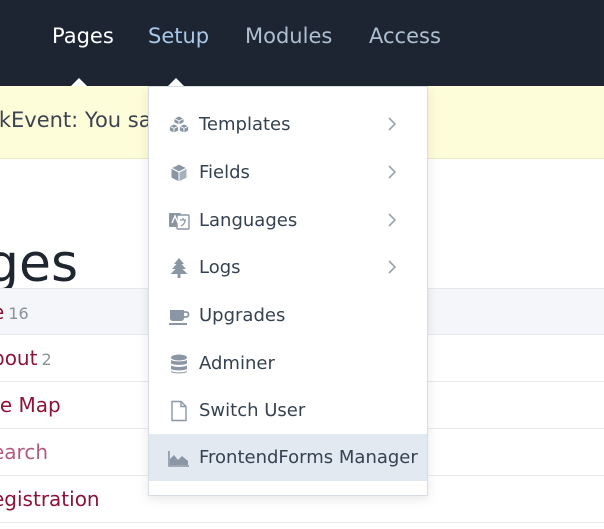  I want to click on menu-item-fields: Fields, so click(288, 172).